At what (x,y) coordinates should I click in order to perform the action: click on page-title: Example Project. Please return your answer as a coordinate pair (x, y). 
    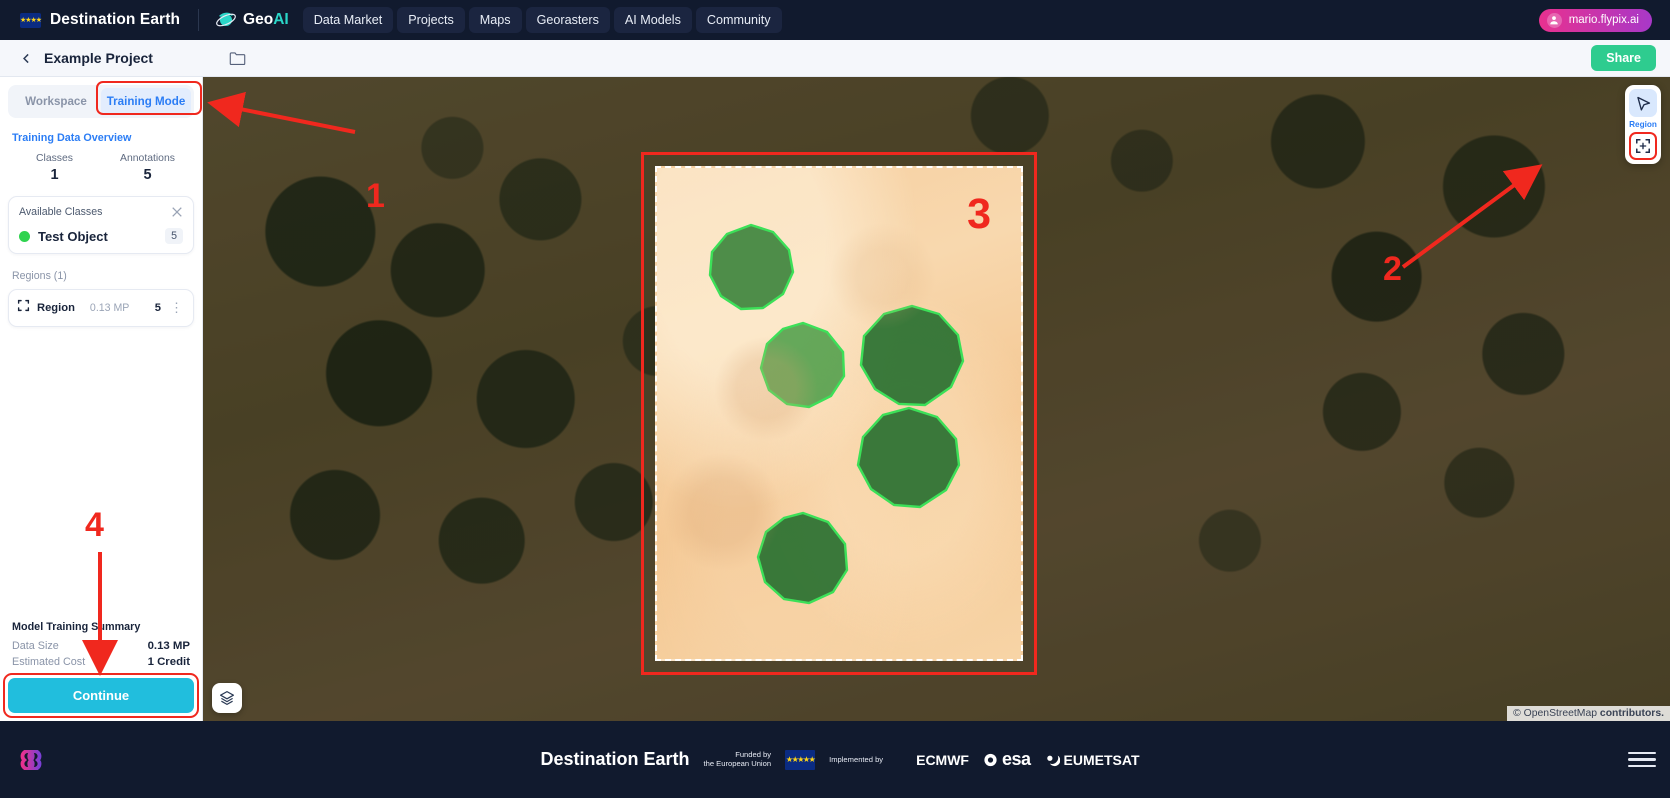
    Looking at the image, I should click on (98, 58).